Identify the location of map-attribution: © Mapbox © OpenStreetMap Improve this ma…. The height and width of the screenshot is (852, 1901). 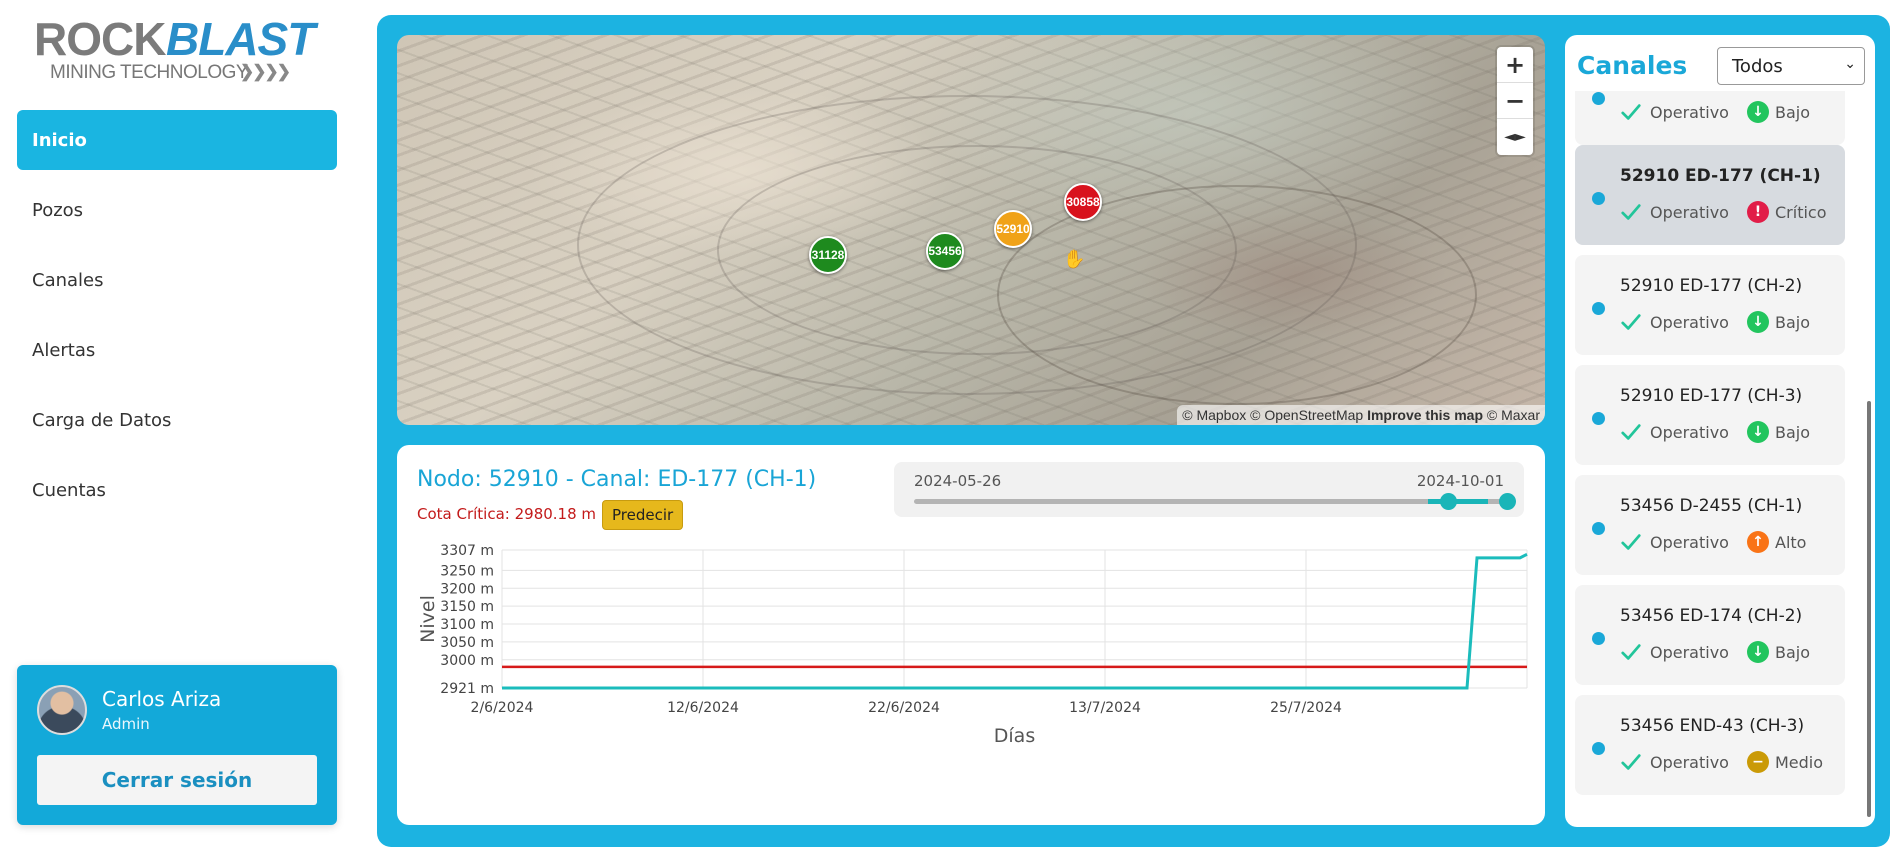
(1361, 415).